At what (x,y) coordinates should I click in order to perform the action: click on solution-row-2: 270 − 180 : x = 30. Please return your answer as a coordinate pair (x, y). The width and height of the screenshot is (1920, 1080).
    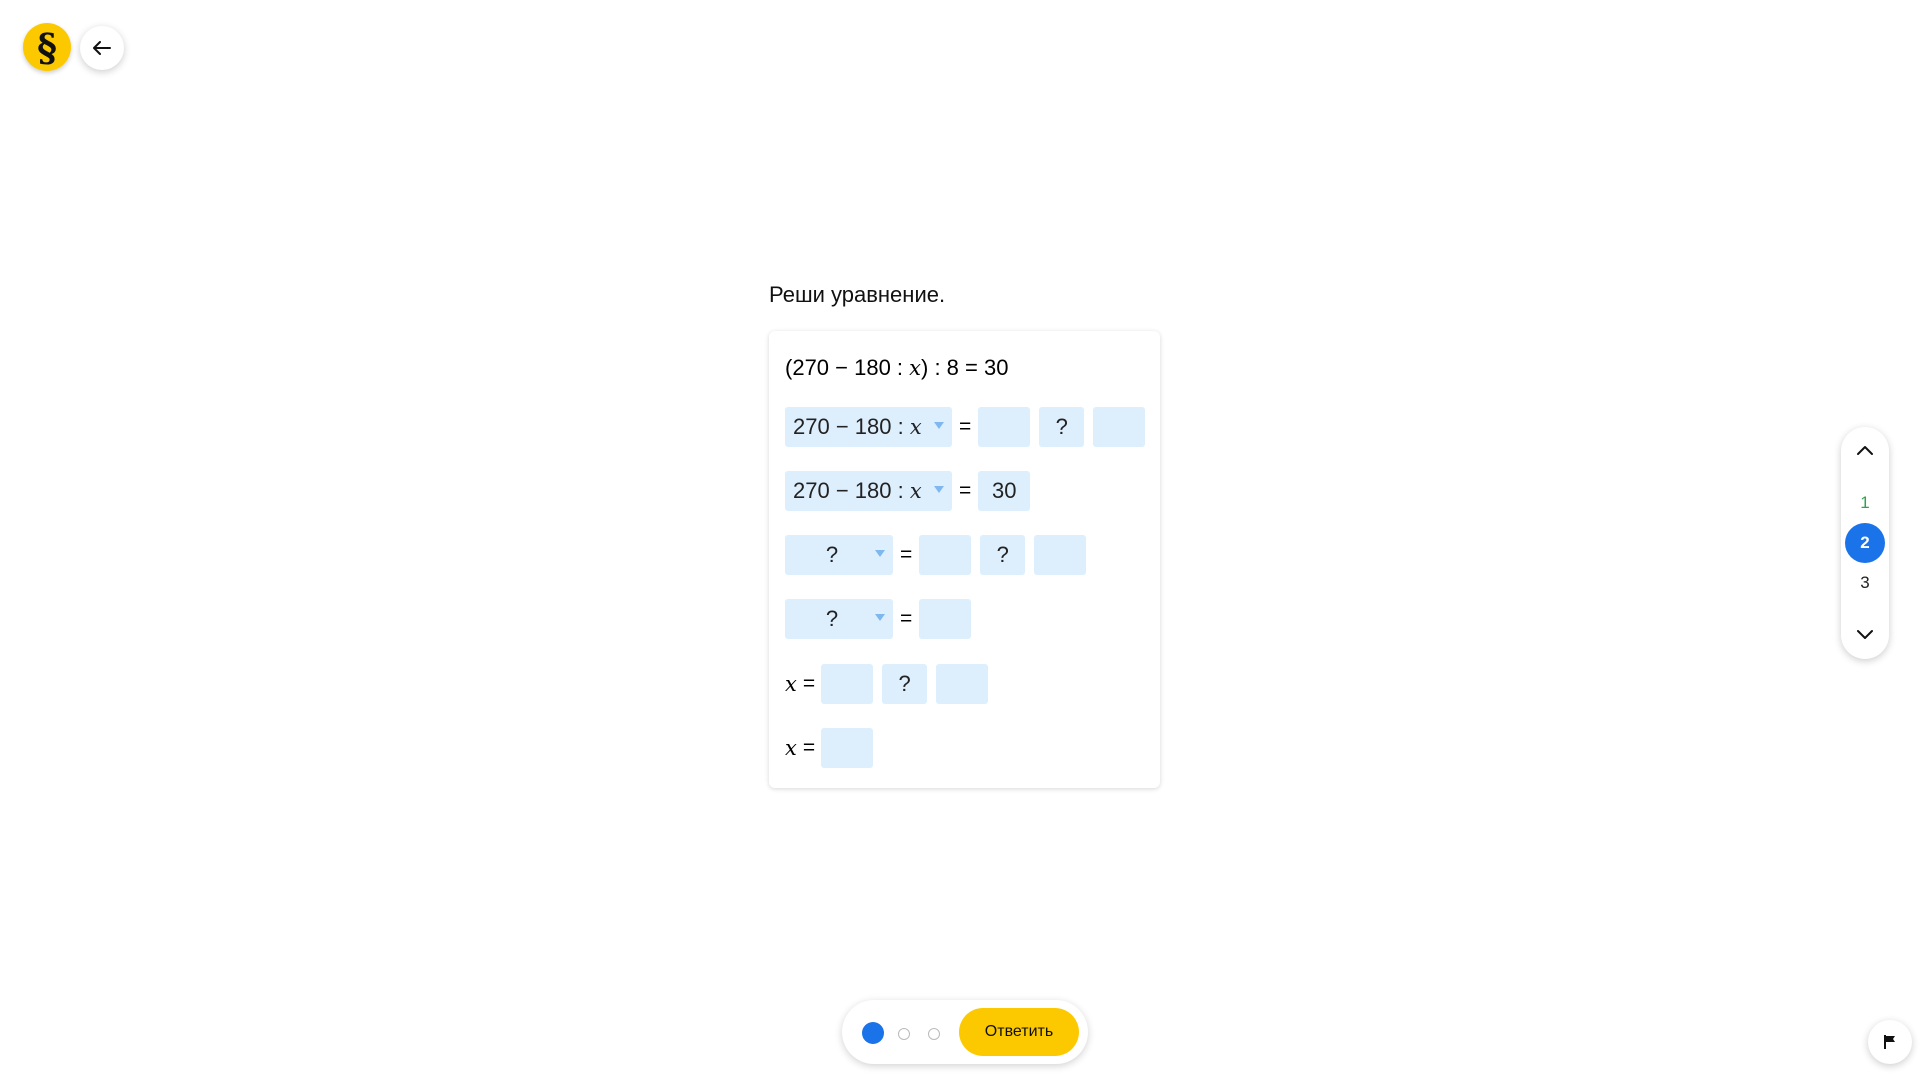
    Looking at the image, I should click on (908, 491).